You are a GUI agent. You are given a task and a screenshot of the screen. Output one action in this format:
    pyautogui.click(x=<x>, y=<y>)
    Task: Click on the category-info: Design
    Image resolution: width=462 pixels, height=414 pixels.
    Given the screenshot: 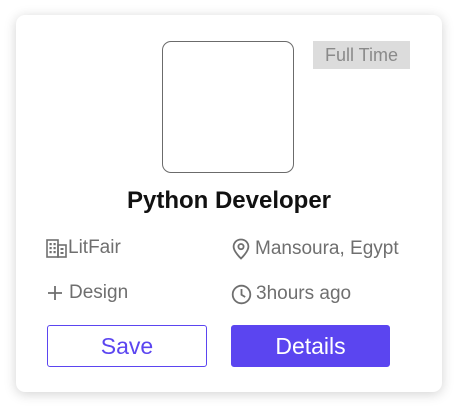 What is the action you would take?
    pyautogui.click(x=87, y=293)
    